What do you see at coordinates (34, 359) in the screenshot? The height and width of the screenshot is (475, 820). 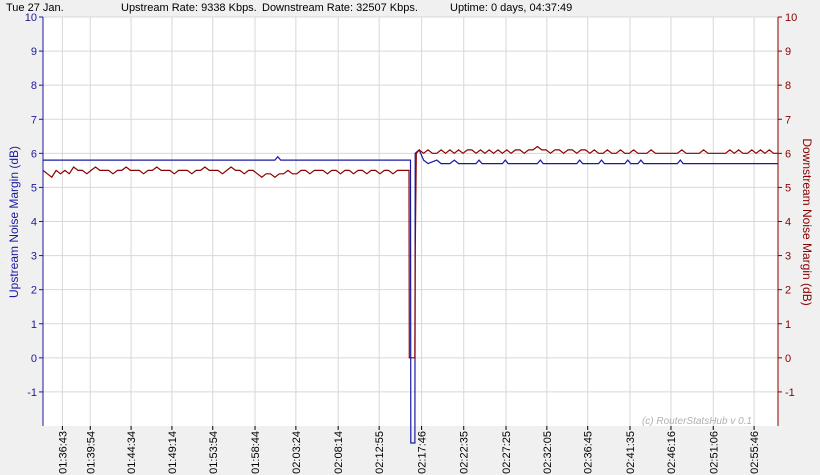 I see `y-tick-label-left: 0` at bounding box center [34, 359].